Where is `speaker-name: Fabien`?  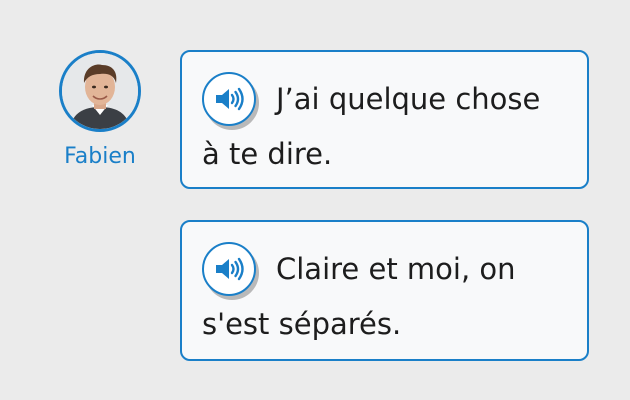
speaker-name: Fabien is located at coordinates (100, 156).